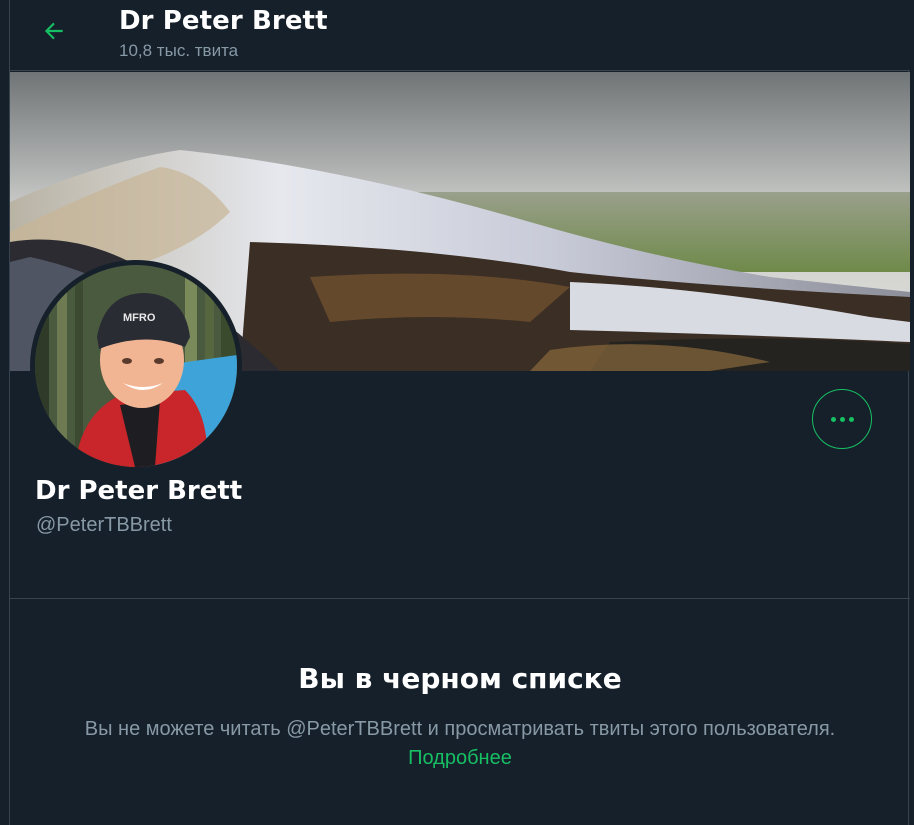  I want to click on avatar-image: MFRO, so click(136, 366).